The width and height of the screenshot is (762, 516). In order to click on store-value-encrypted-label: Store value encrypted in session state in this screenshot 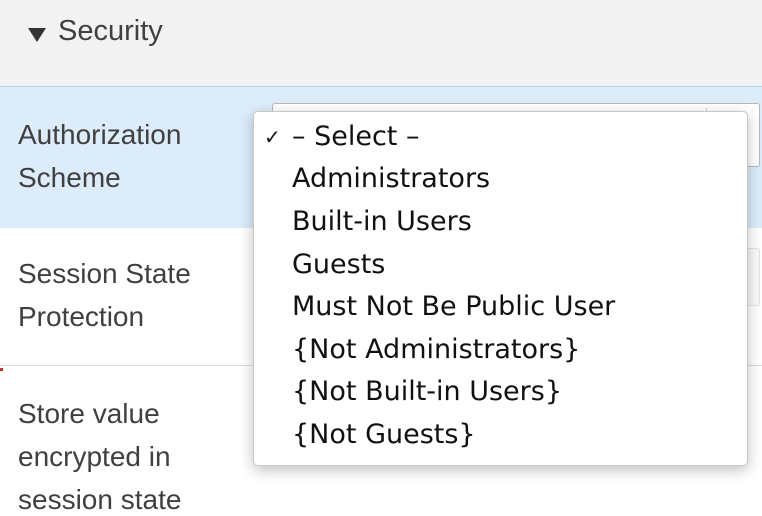, I will do `click(100, 456)`.